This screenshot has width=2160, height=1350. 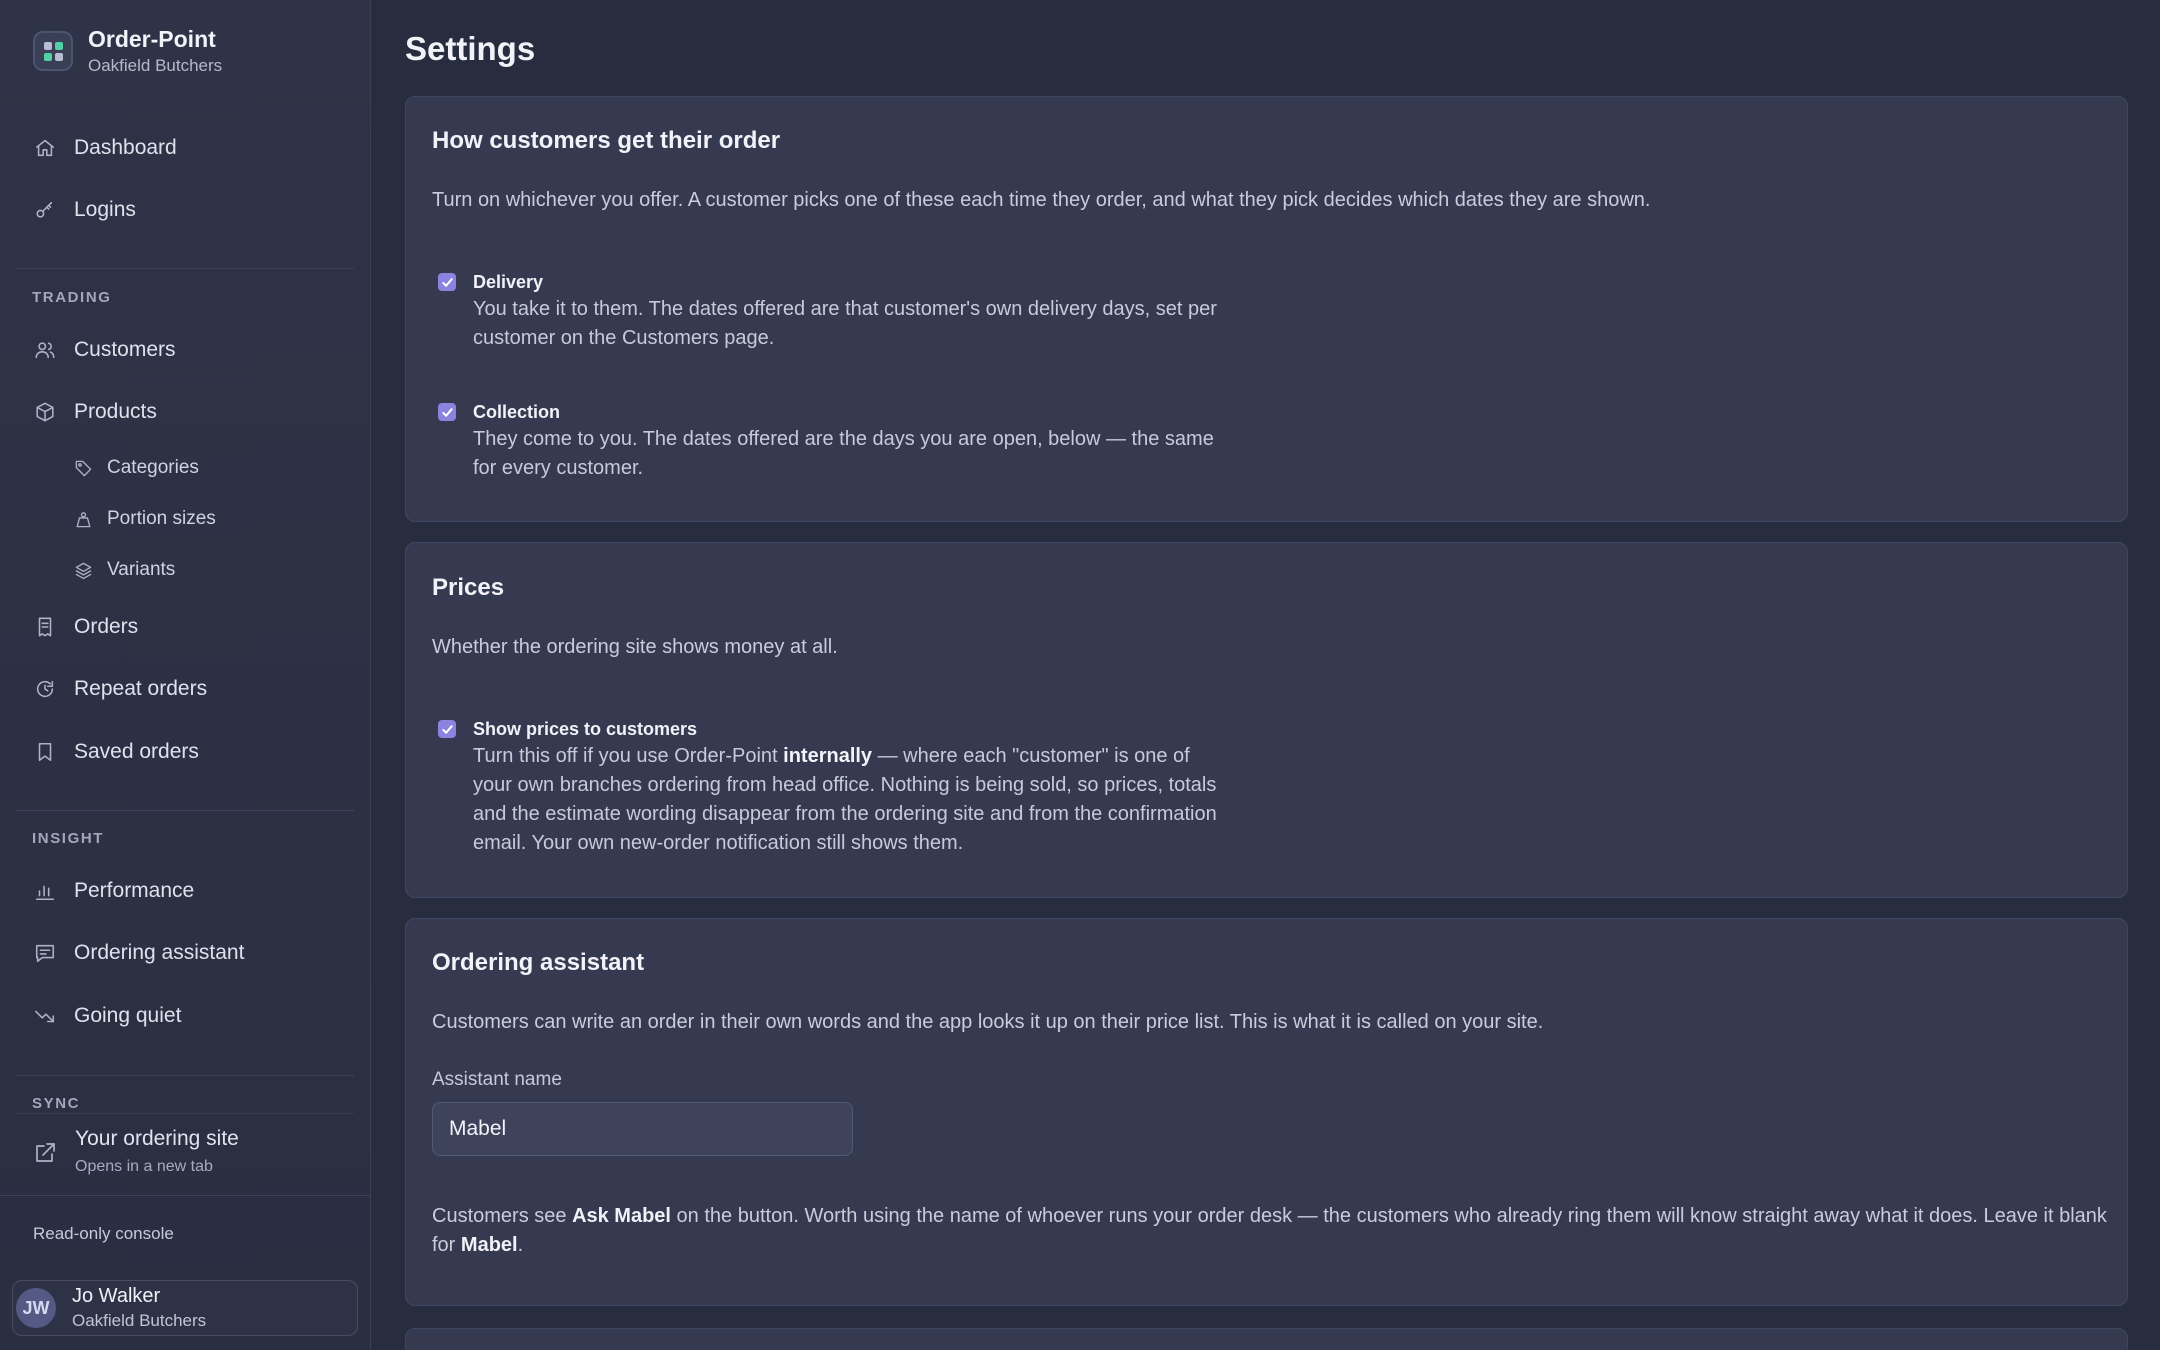 I want to click on sidebar-item-label: Customers, so click(x=125, y=349).